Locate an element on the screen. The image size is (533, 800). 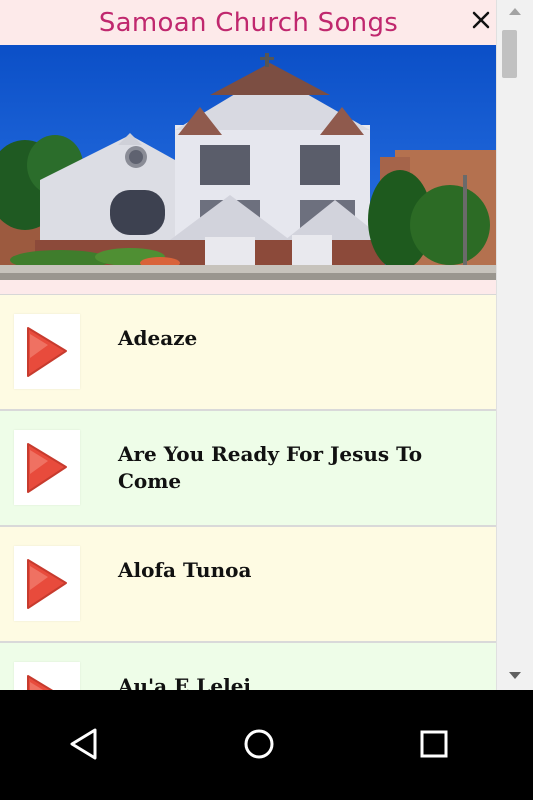
home-button is located at coordinates (259, 744).